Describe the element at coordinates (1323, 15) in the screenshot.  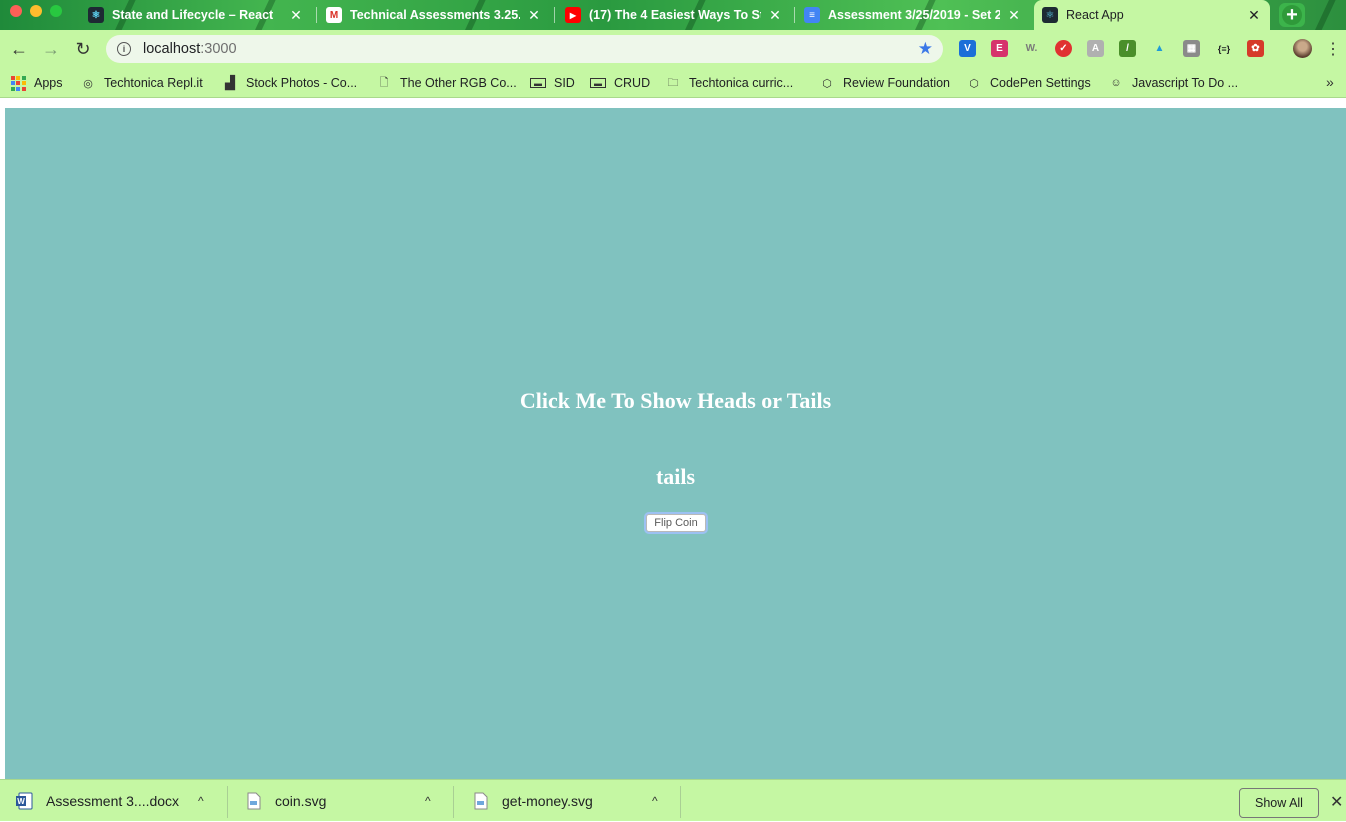
I see `background-stripe` at that location.